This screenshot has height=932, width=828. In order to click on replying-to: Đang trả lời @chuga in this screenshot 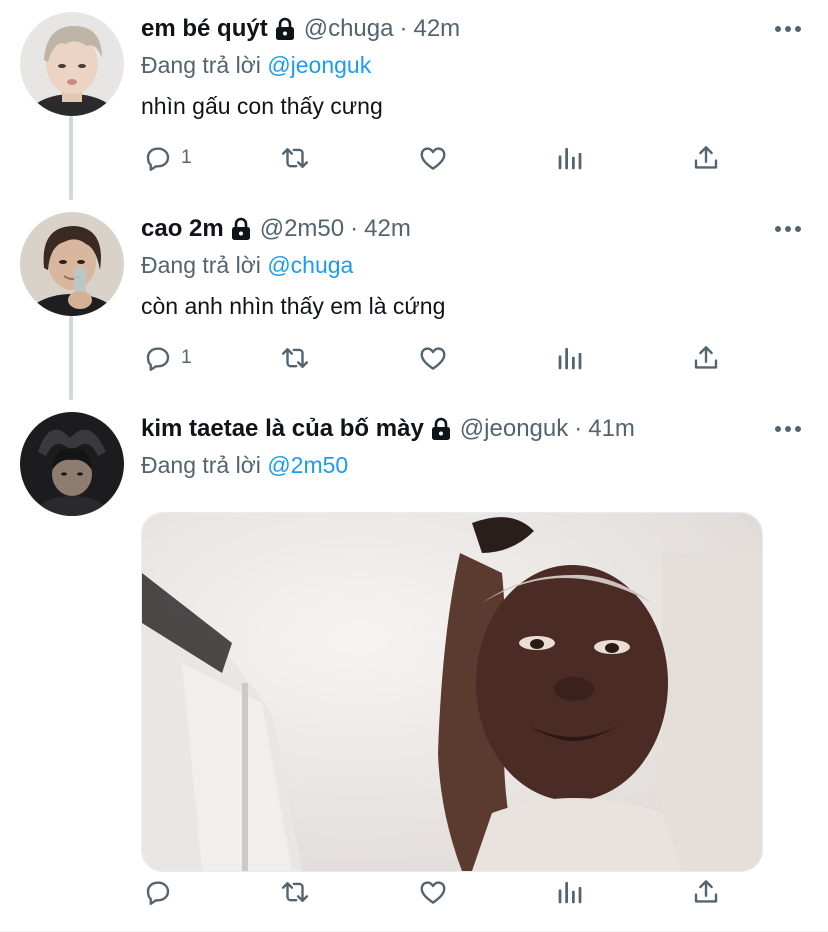, I will do `click(474, 265)`.